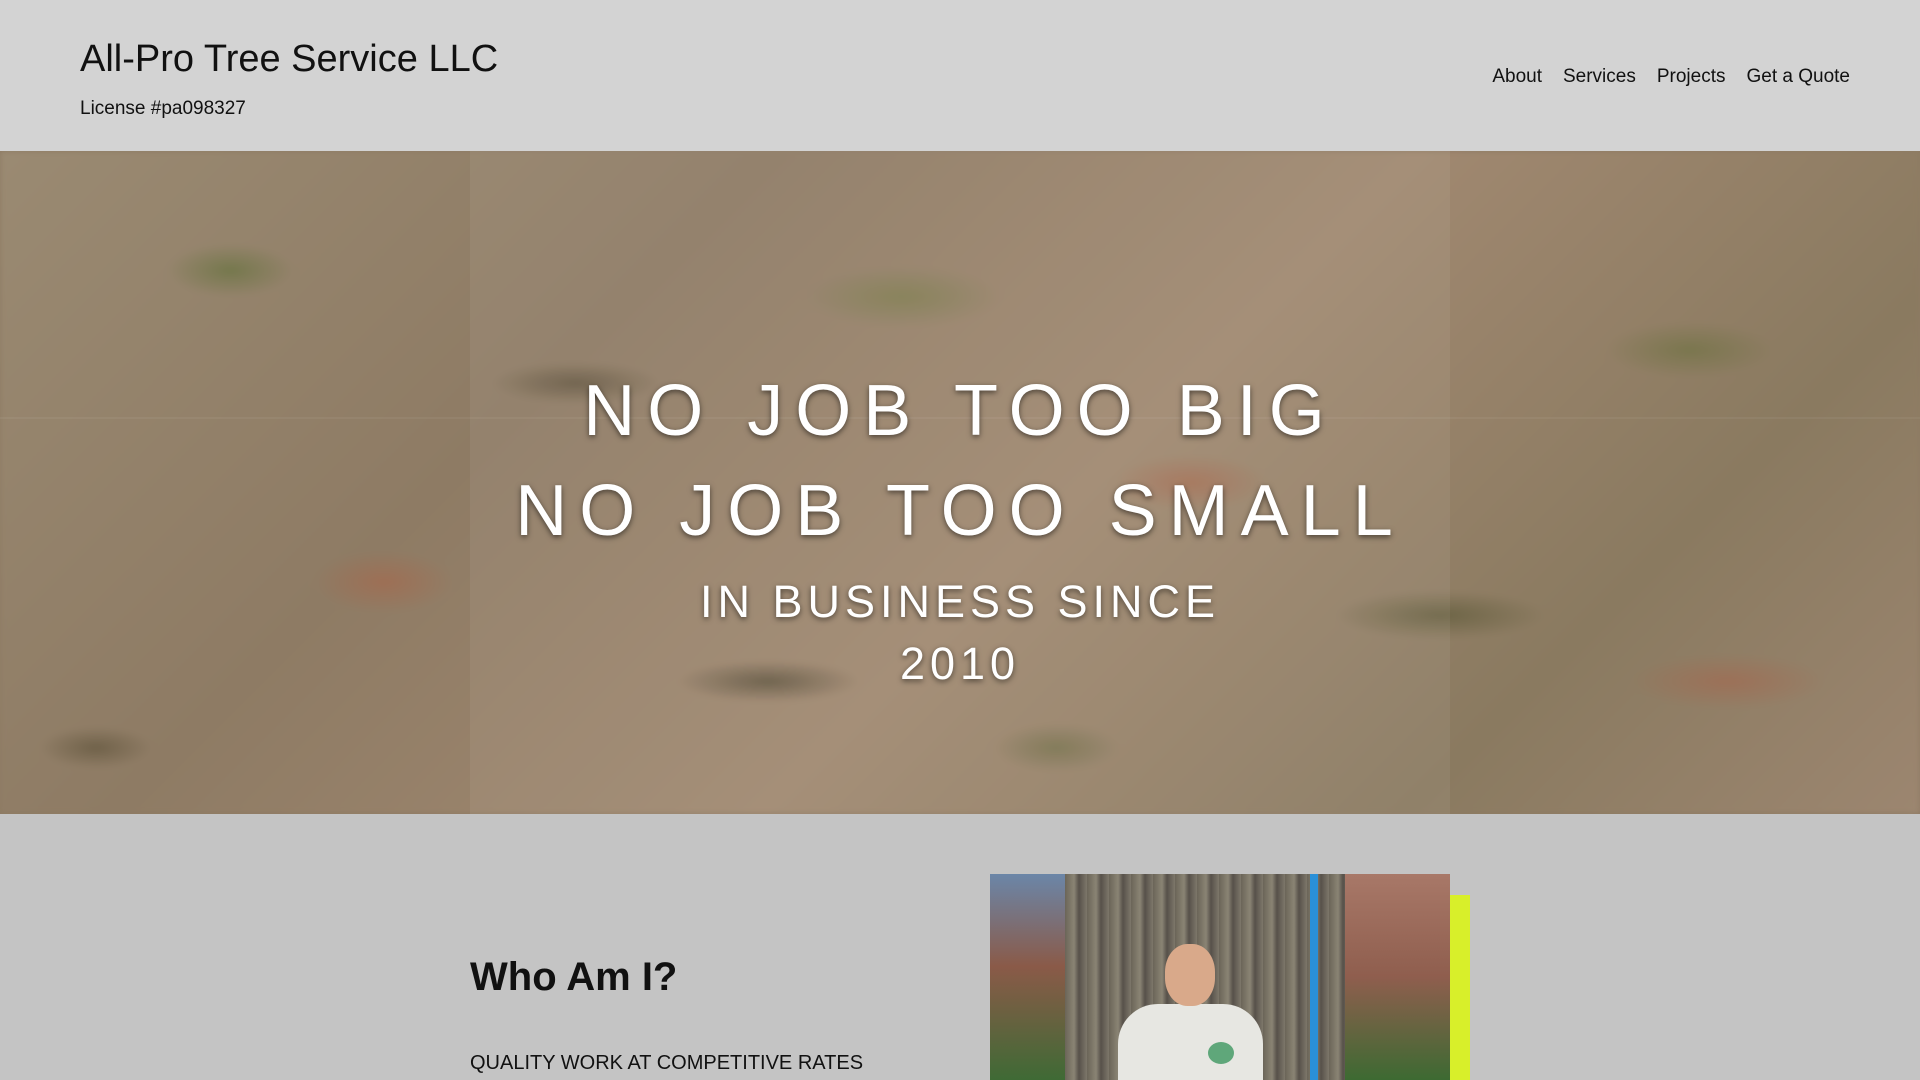  Describe the element at coordinates (667, 1063) in the screenshot. I see `about-subtitle: QUALITY WORK AT COMPETITIVE RATES` at that location.